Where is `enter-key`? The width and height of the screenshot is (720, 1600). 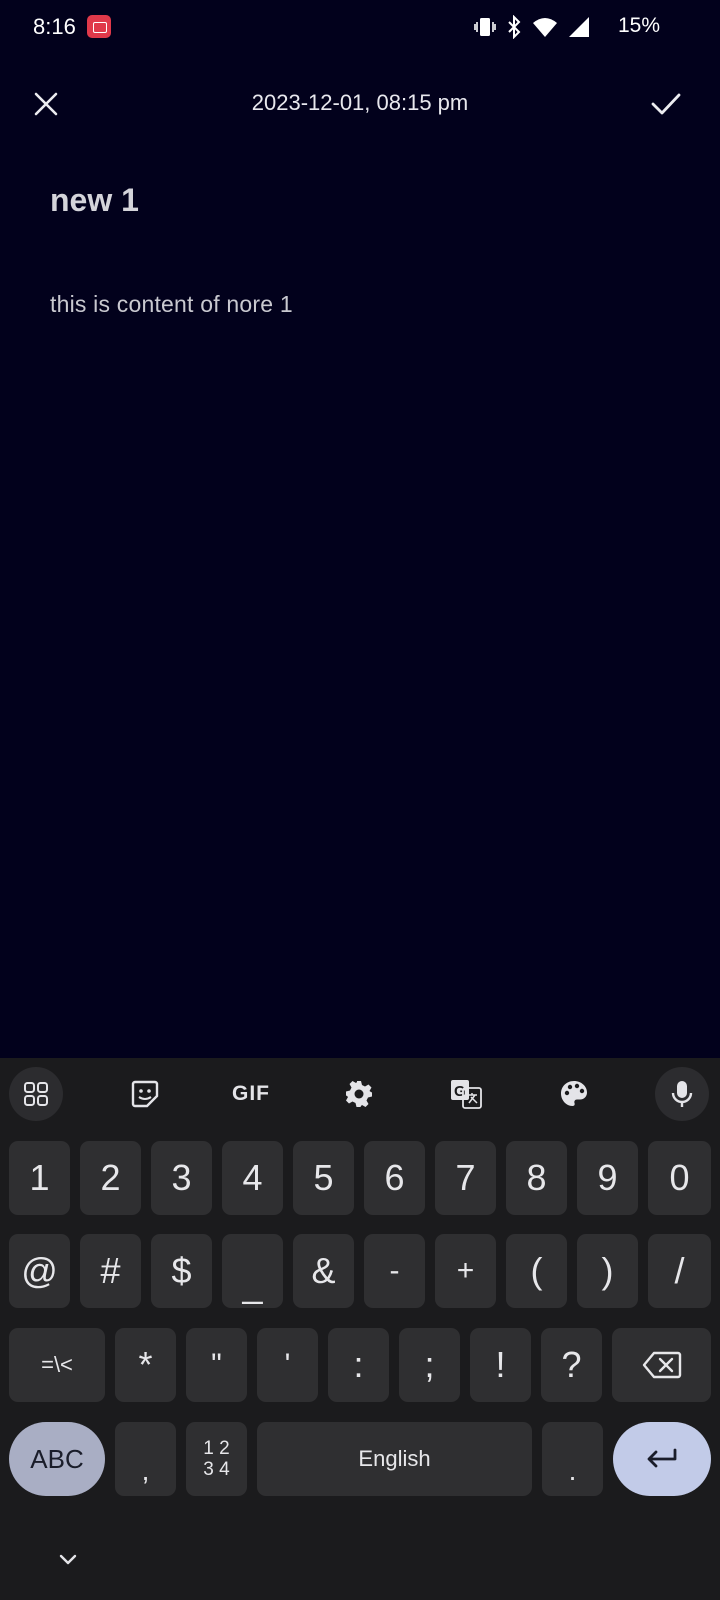
enter-key is located at coordinates (662, 1459).